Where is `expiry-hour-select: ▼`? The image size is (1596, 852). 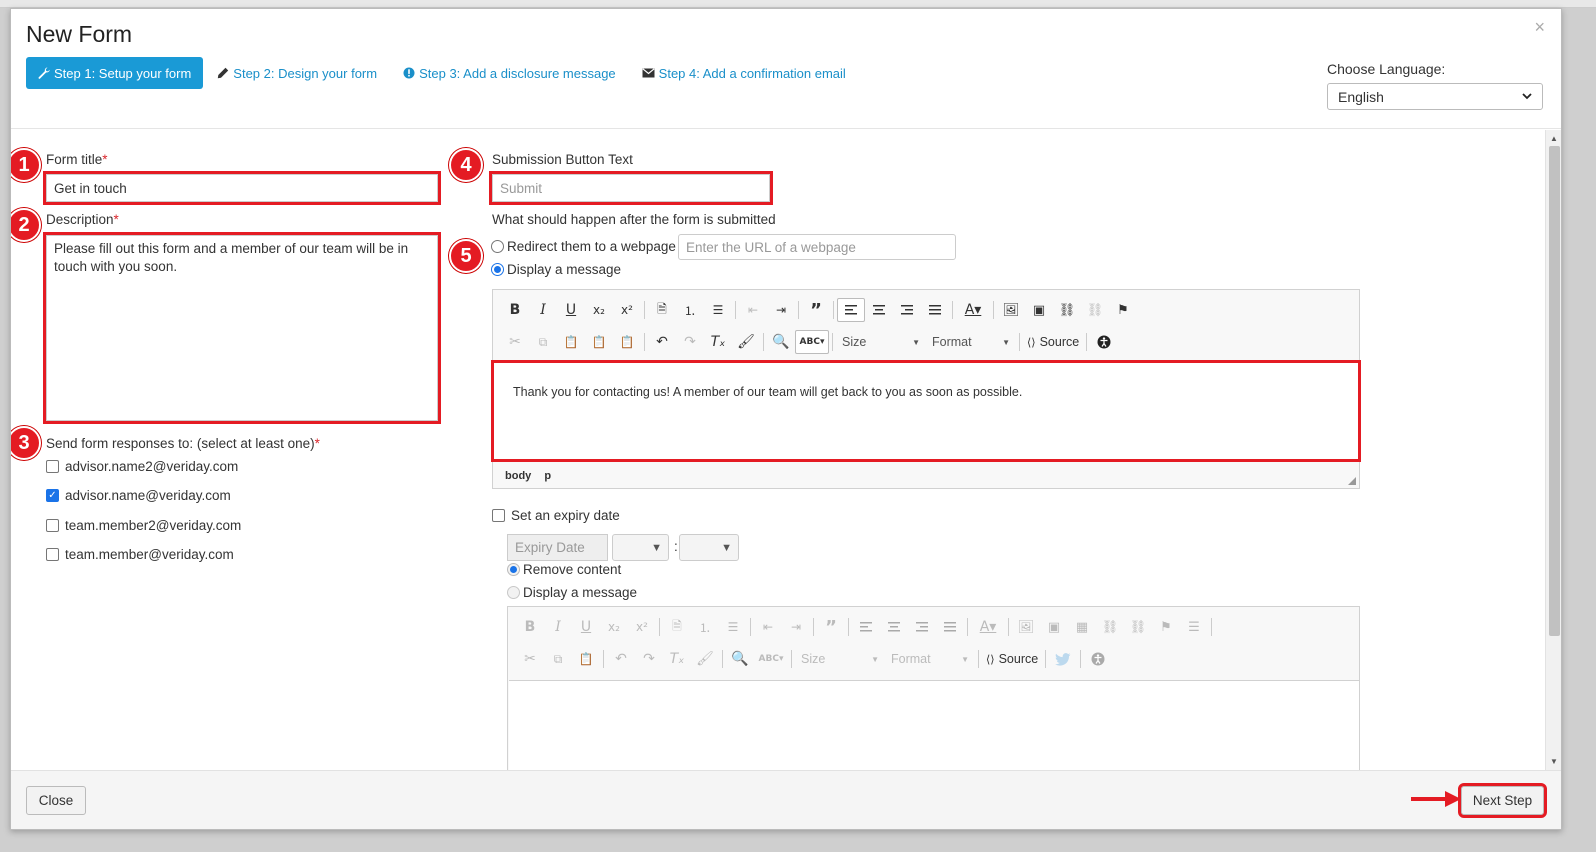
expiry-hour-select: ▼ is located at coordinates (640, 547).